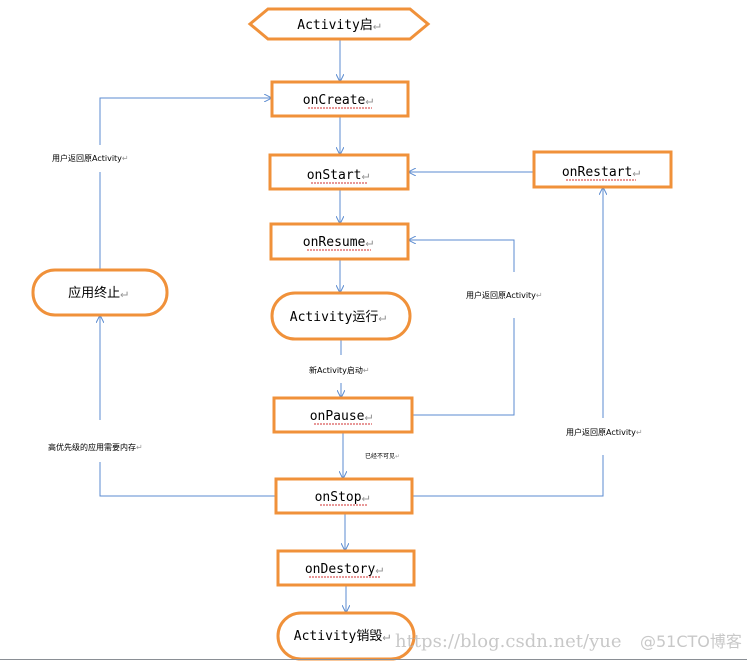 The image size is (747, 661). What do you see at coordinates (601, 172) in the screenshot?
I see `node-onrestart-label: onRestart↵` at bounding box center [601, 172].